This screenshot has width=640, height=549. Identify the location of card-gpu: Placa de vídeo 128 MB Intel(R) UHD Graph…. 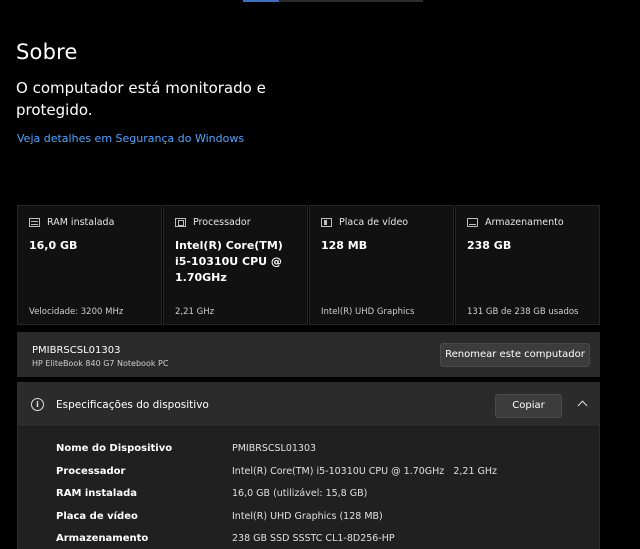
(381, 265).